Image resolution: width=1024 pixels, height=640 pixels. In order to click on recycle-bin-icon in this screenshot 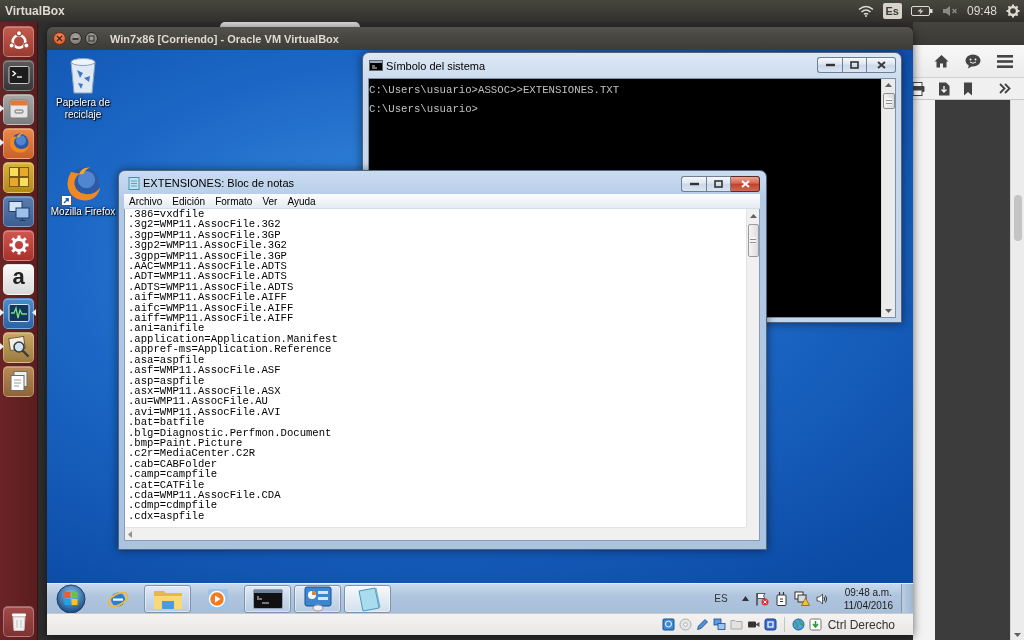, I will do `click(83, 75)`.